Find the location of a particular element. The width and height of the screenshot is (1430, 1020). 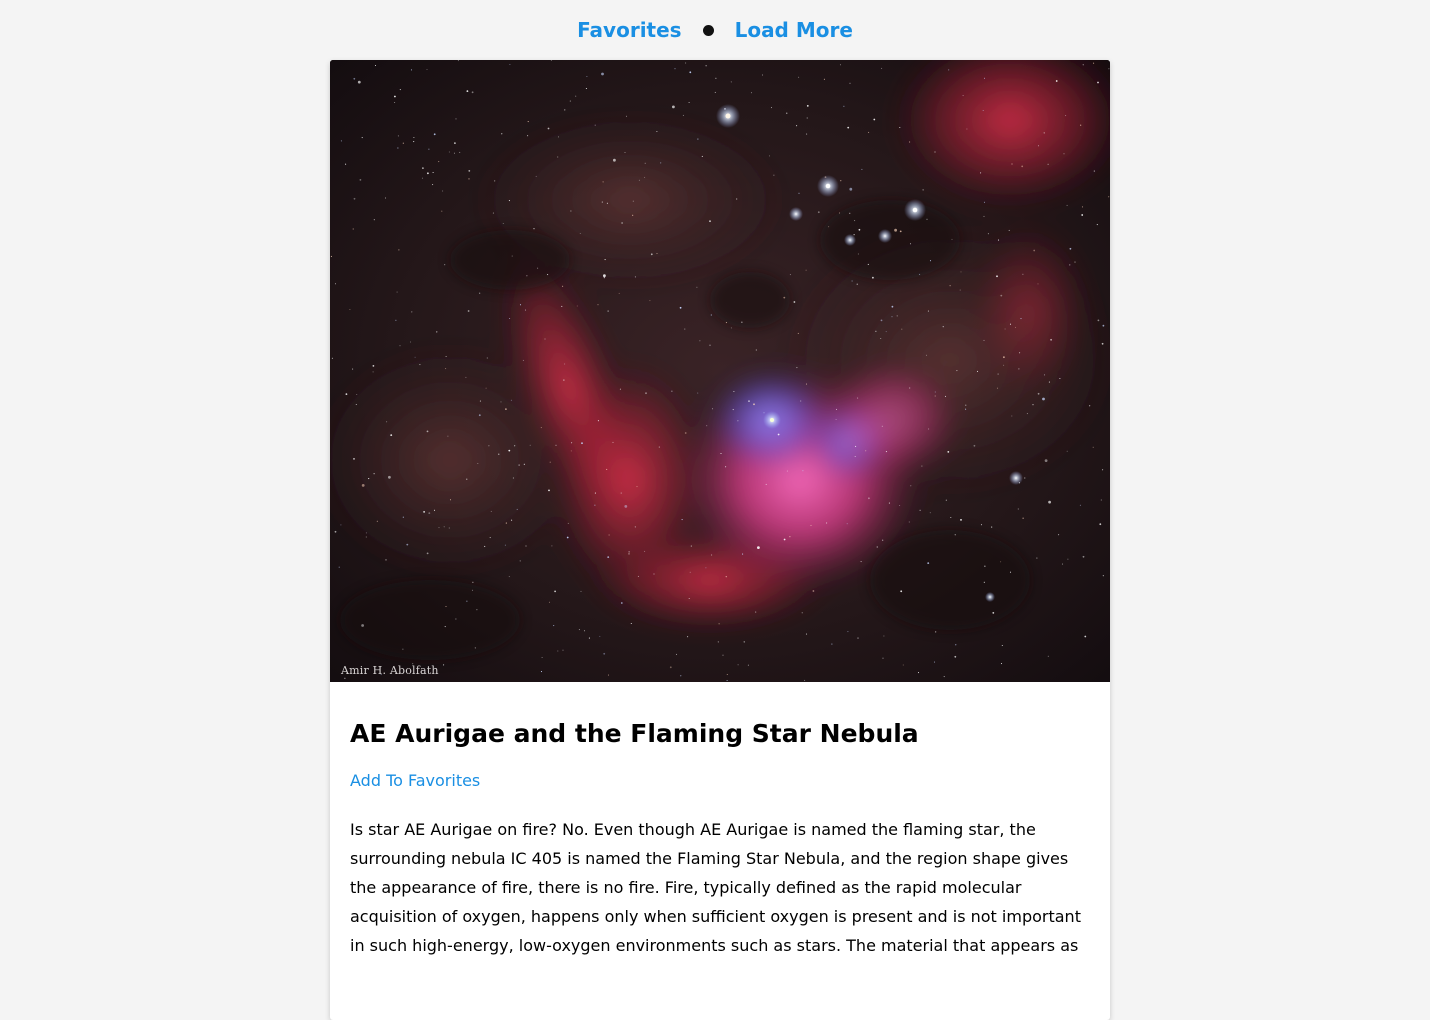

load-more-link: Load More is located at coordinates (794, 30).